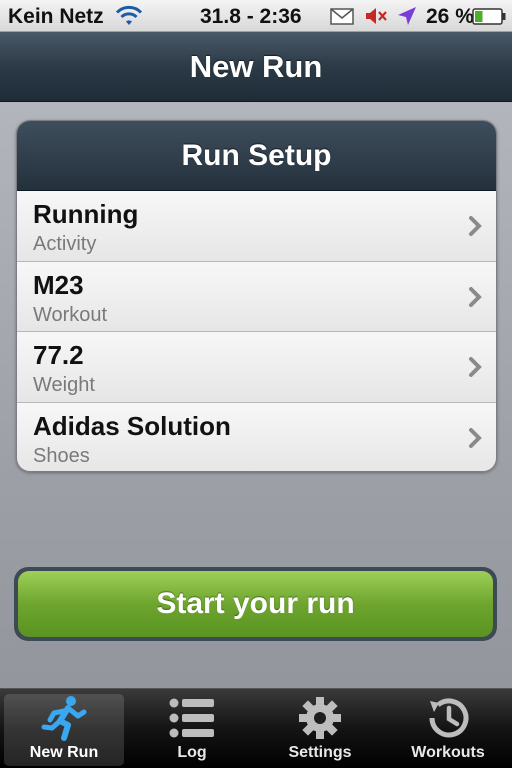  Describe the element at coordinates (489, 16) in the screenshot. I see `battery-icon` at that location.